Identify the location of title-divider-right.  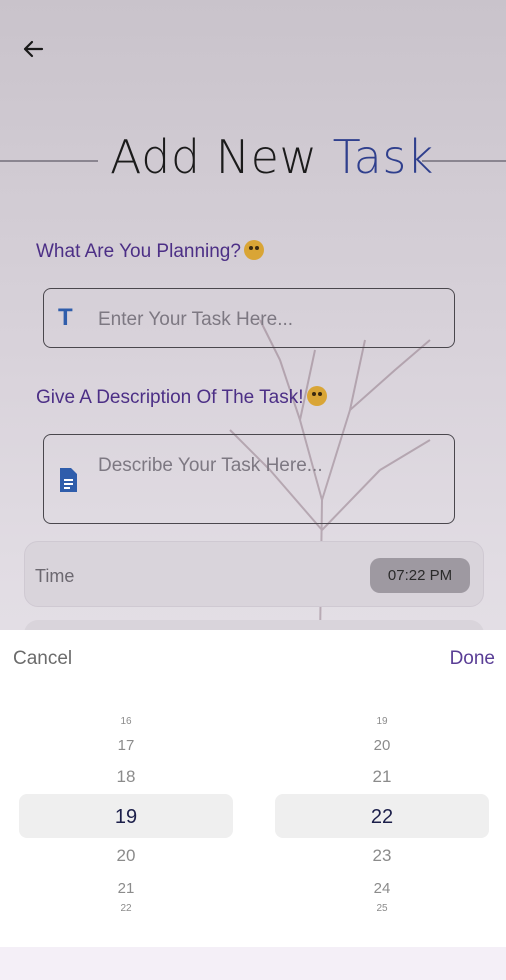
(464, 161).